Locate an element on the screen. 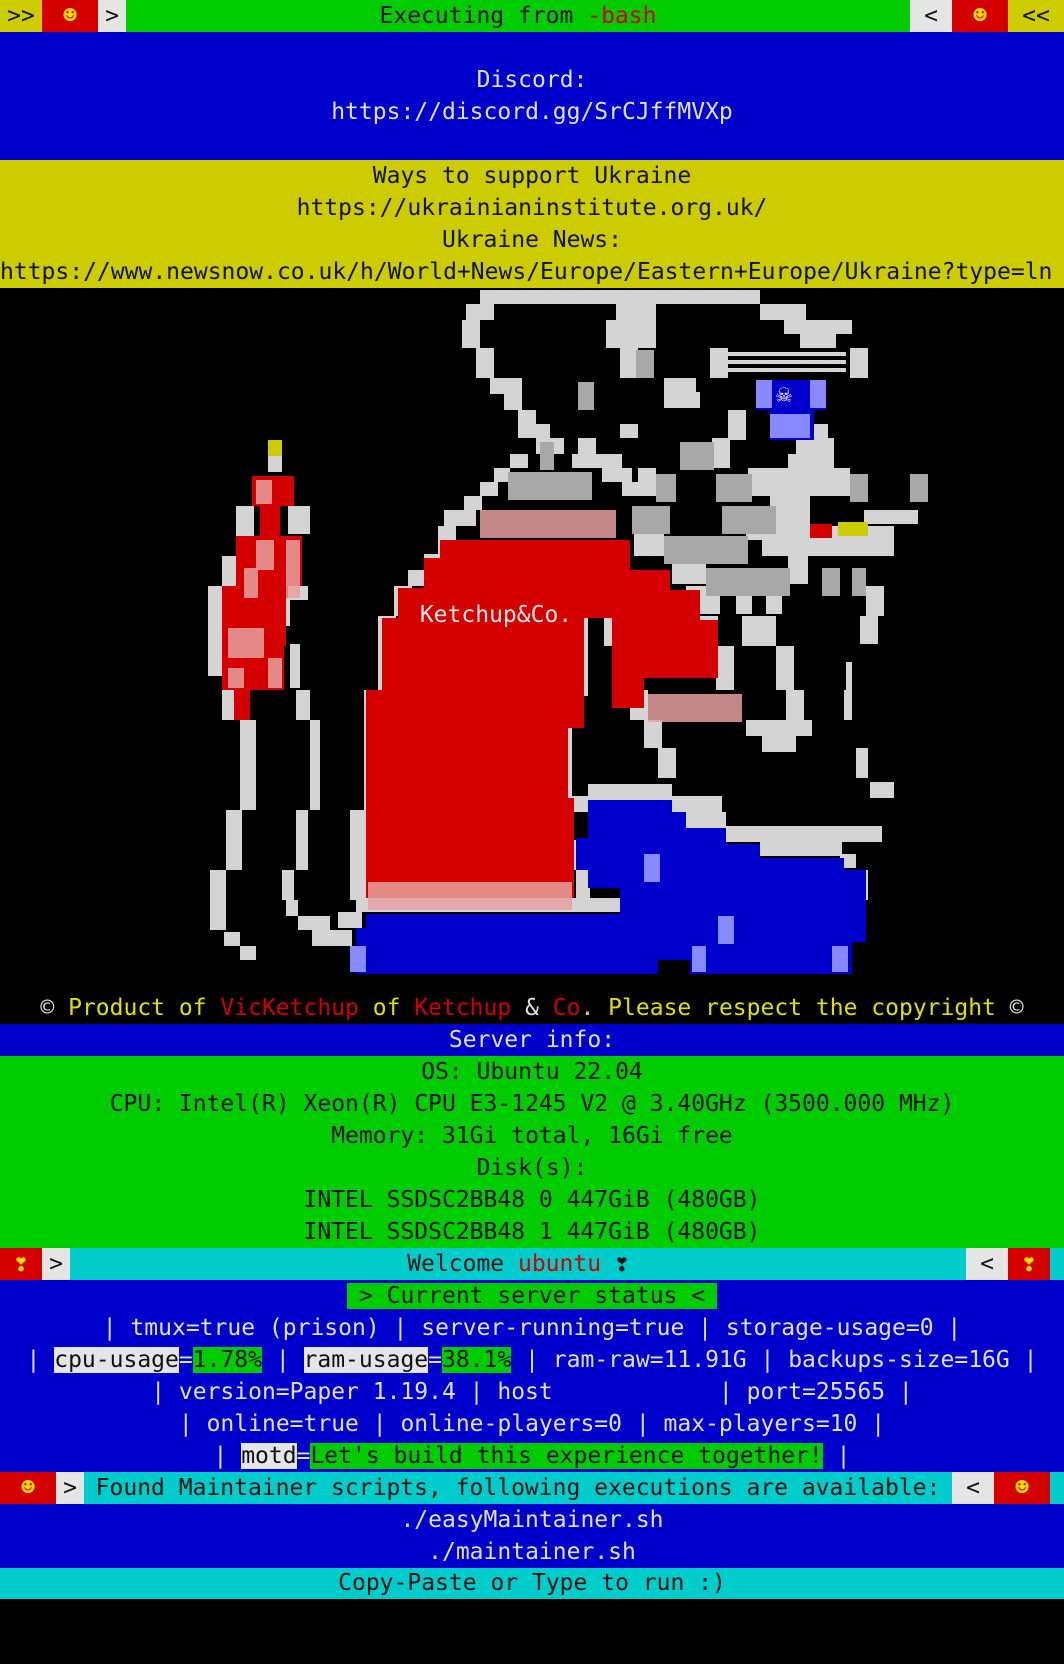 Image resolution: width=1064 pixels, height=1664 pixels. ram-usage-value: 38.1% is located at coordinates (477, 1360).